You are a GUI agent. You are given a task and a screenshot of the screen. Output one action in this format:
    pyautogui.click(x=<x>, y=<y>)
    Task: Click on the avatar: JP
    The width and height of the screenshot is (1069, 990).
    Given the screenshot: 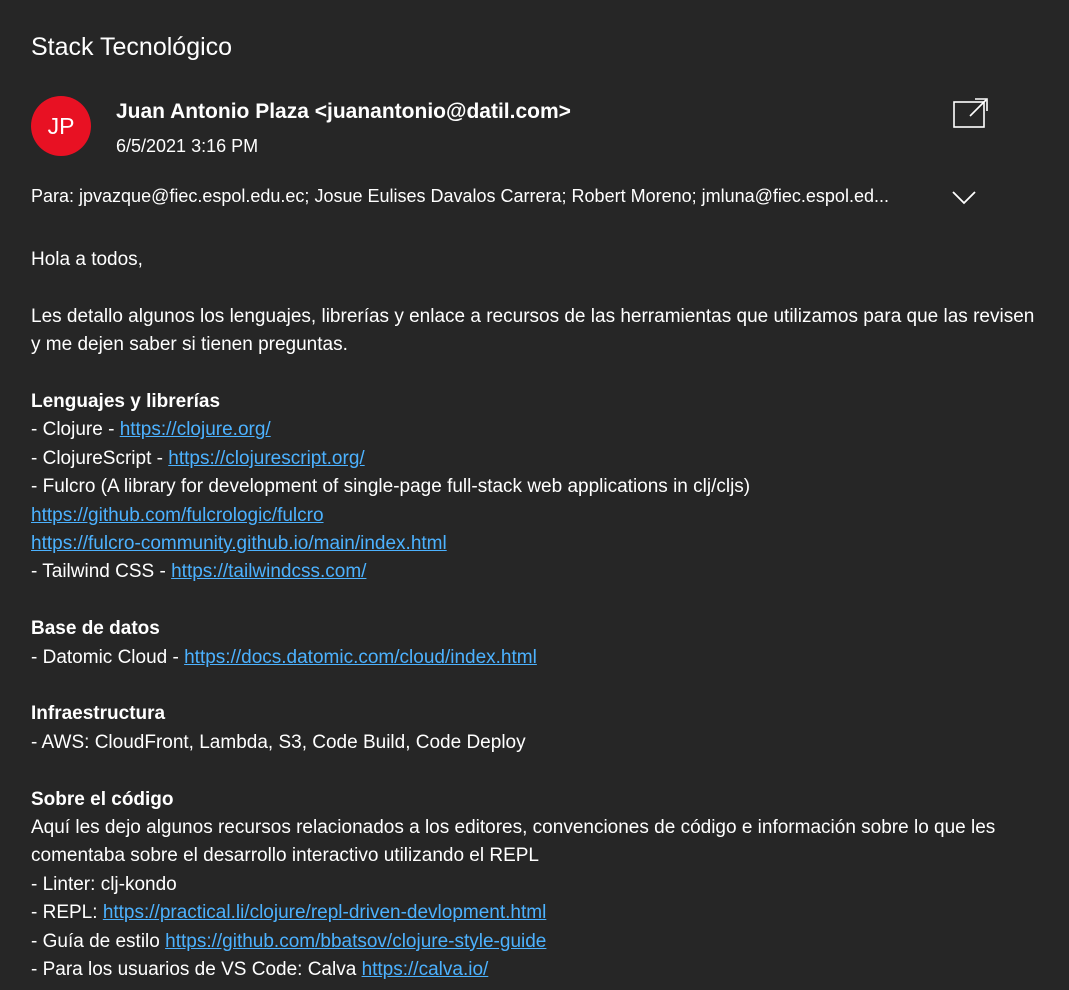 What is the action you would take?
    pyautogui.click(x=61, y=126)
    